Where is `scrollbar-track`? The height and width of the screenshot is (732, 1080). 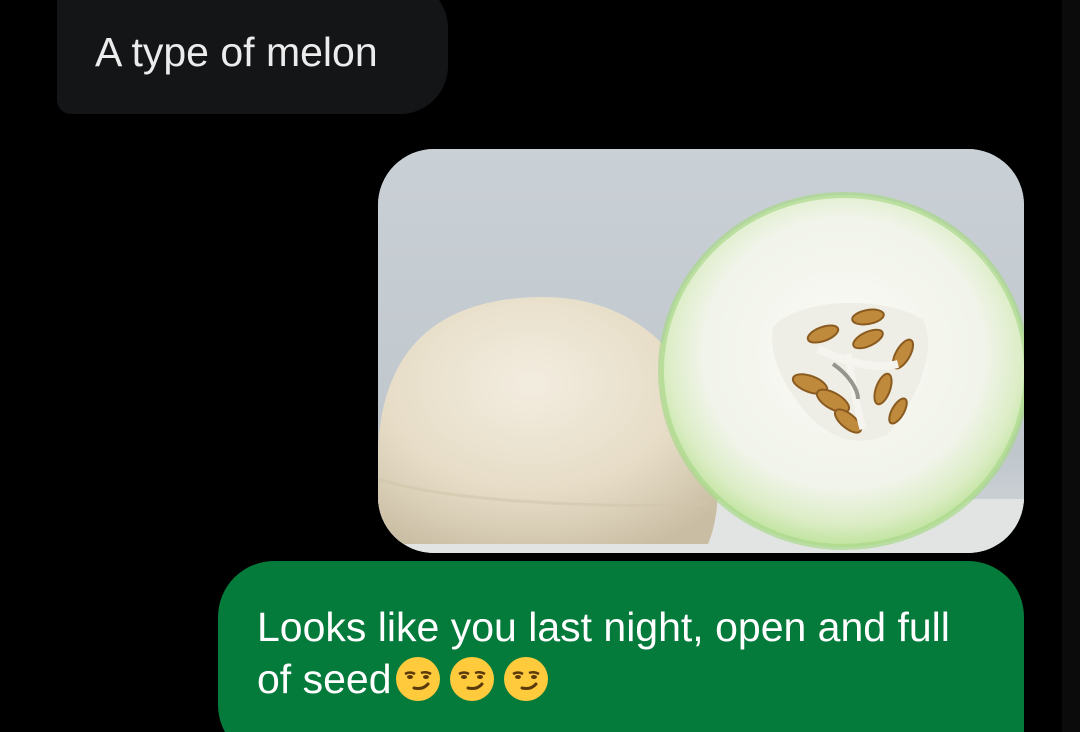 scrollbar-track is located at coordinates (1071, 366).